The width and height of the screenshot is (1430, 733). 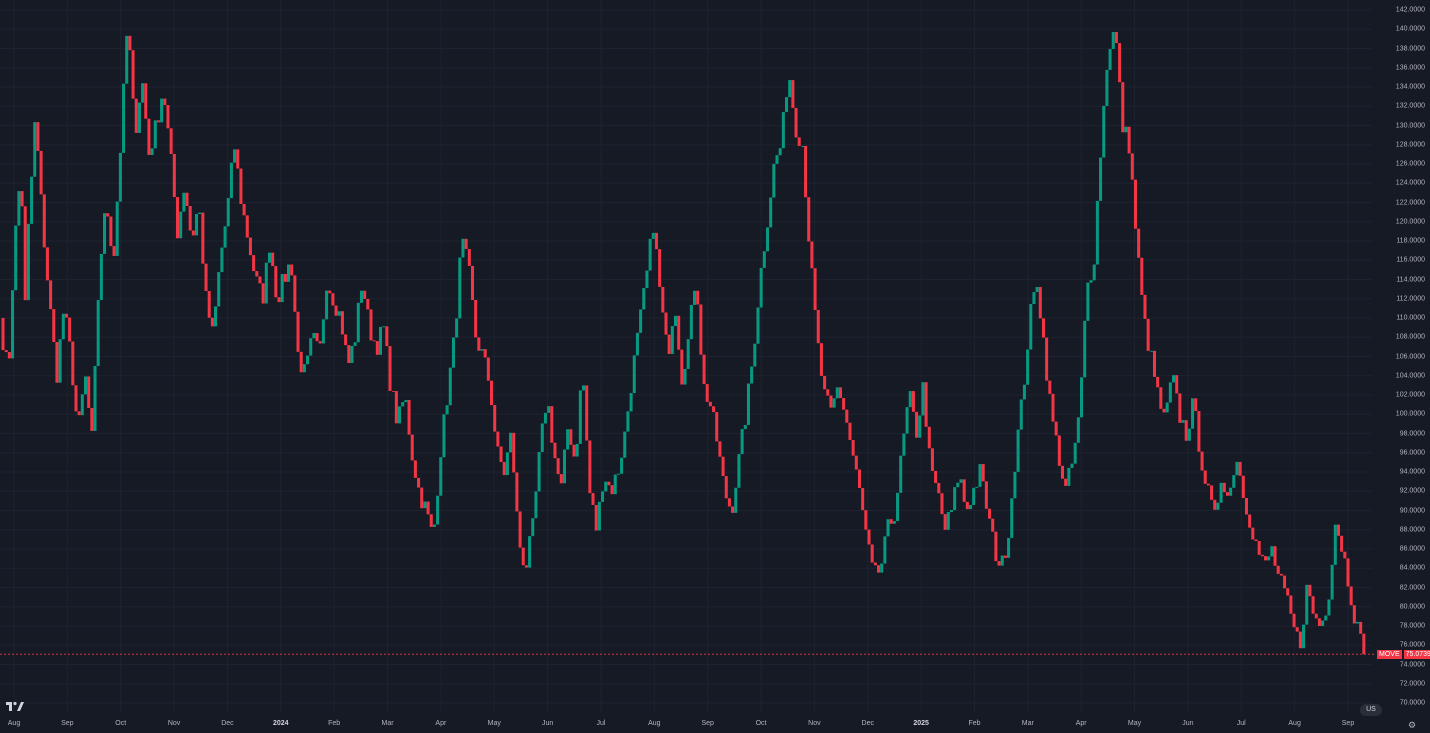 I want to click on y-tick-label: 132.0000, so click(x=1410, y=106).